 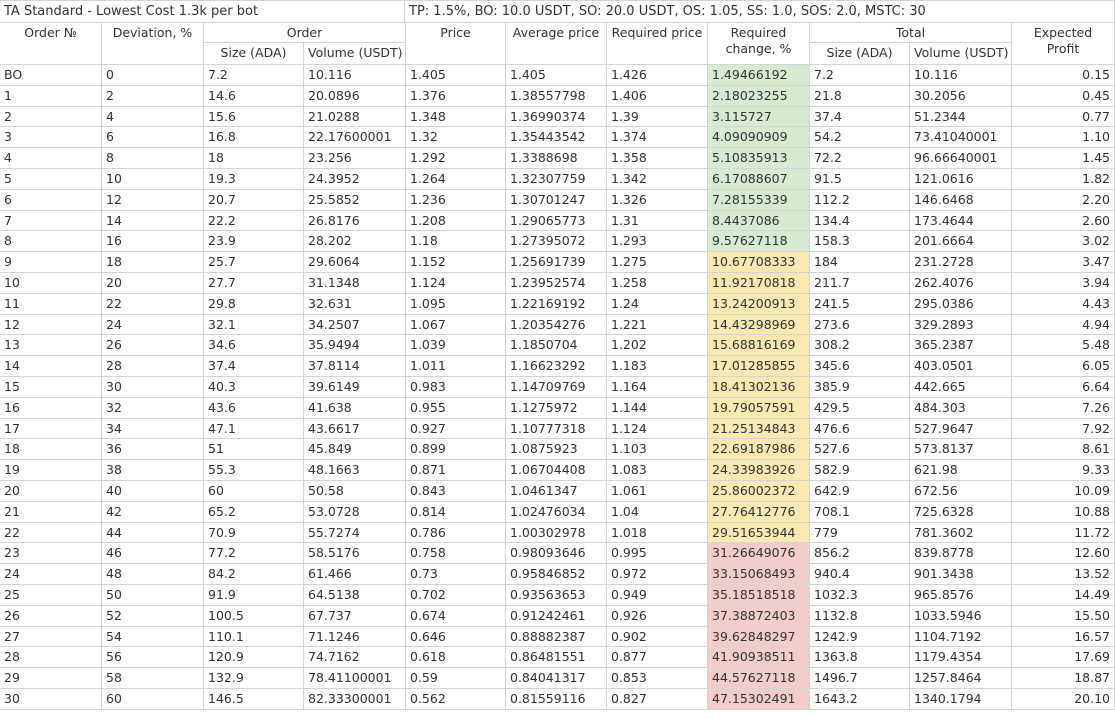 What do you see at coordinates (1063, 408) in the screenshot?
I see `cell-expected-profit: 7.26` at bounding box center [1063, 408].